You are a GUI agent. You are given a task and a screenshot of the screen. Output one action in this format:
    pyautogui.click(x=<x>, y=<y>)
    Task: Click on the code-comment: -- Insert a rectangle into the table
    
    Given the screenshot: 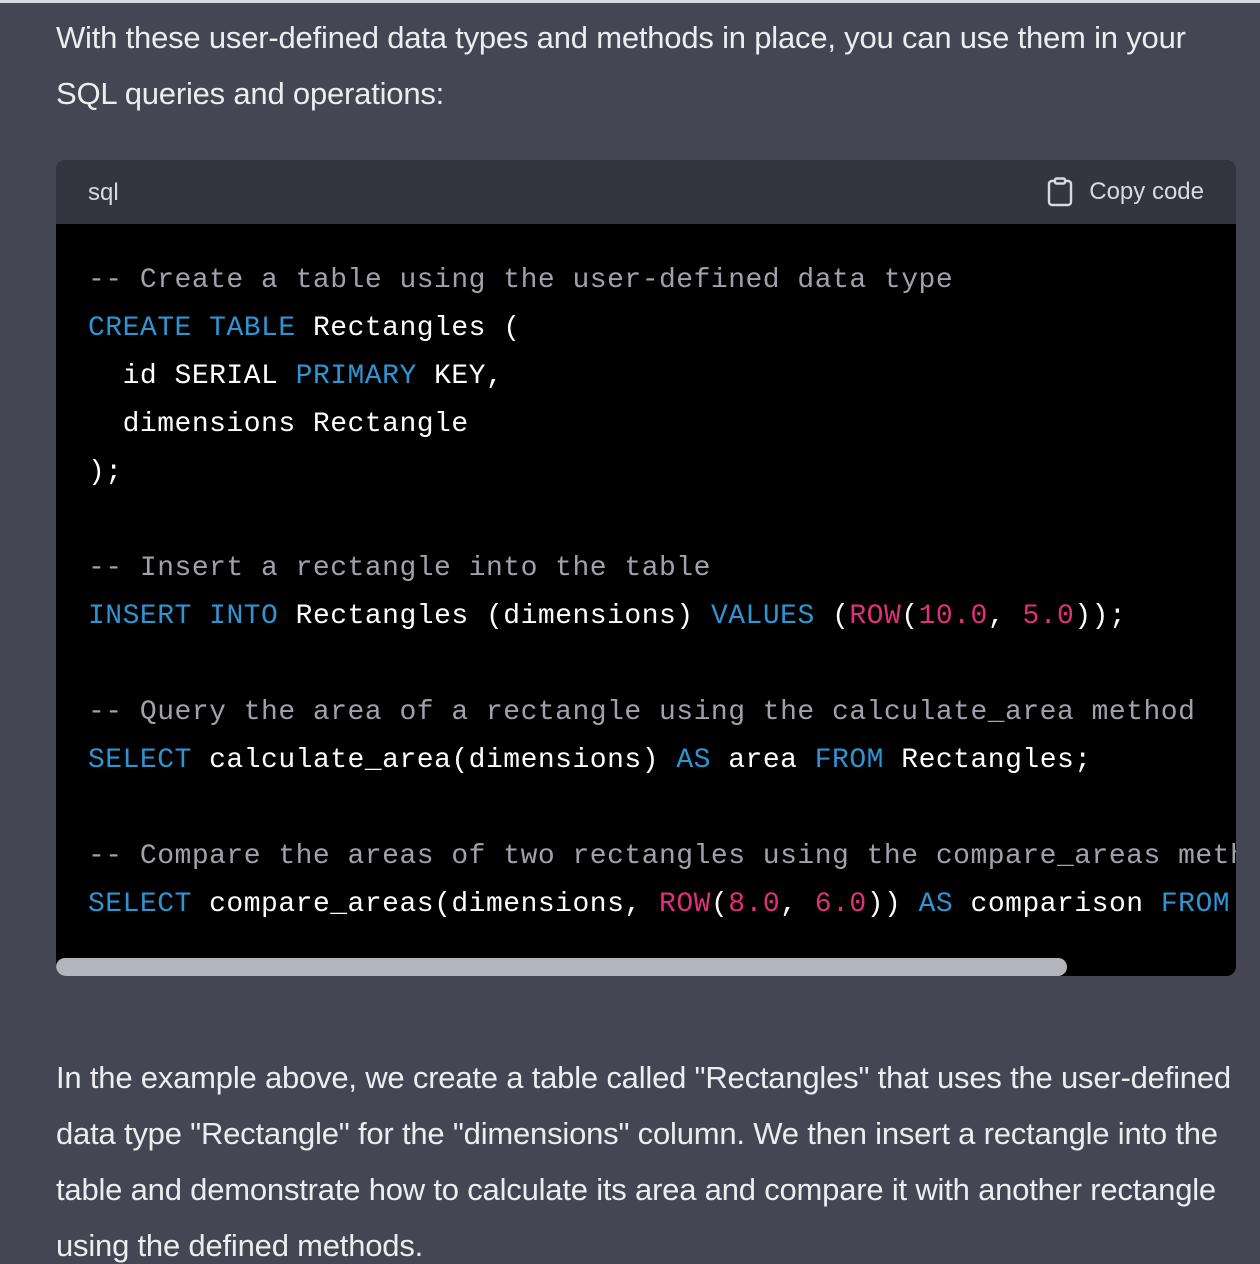 What is the action you would take?
    pyautogui.click(x=399, y=568)
    